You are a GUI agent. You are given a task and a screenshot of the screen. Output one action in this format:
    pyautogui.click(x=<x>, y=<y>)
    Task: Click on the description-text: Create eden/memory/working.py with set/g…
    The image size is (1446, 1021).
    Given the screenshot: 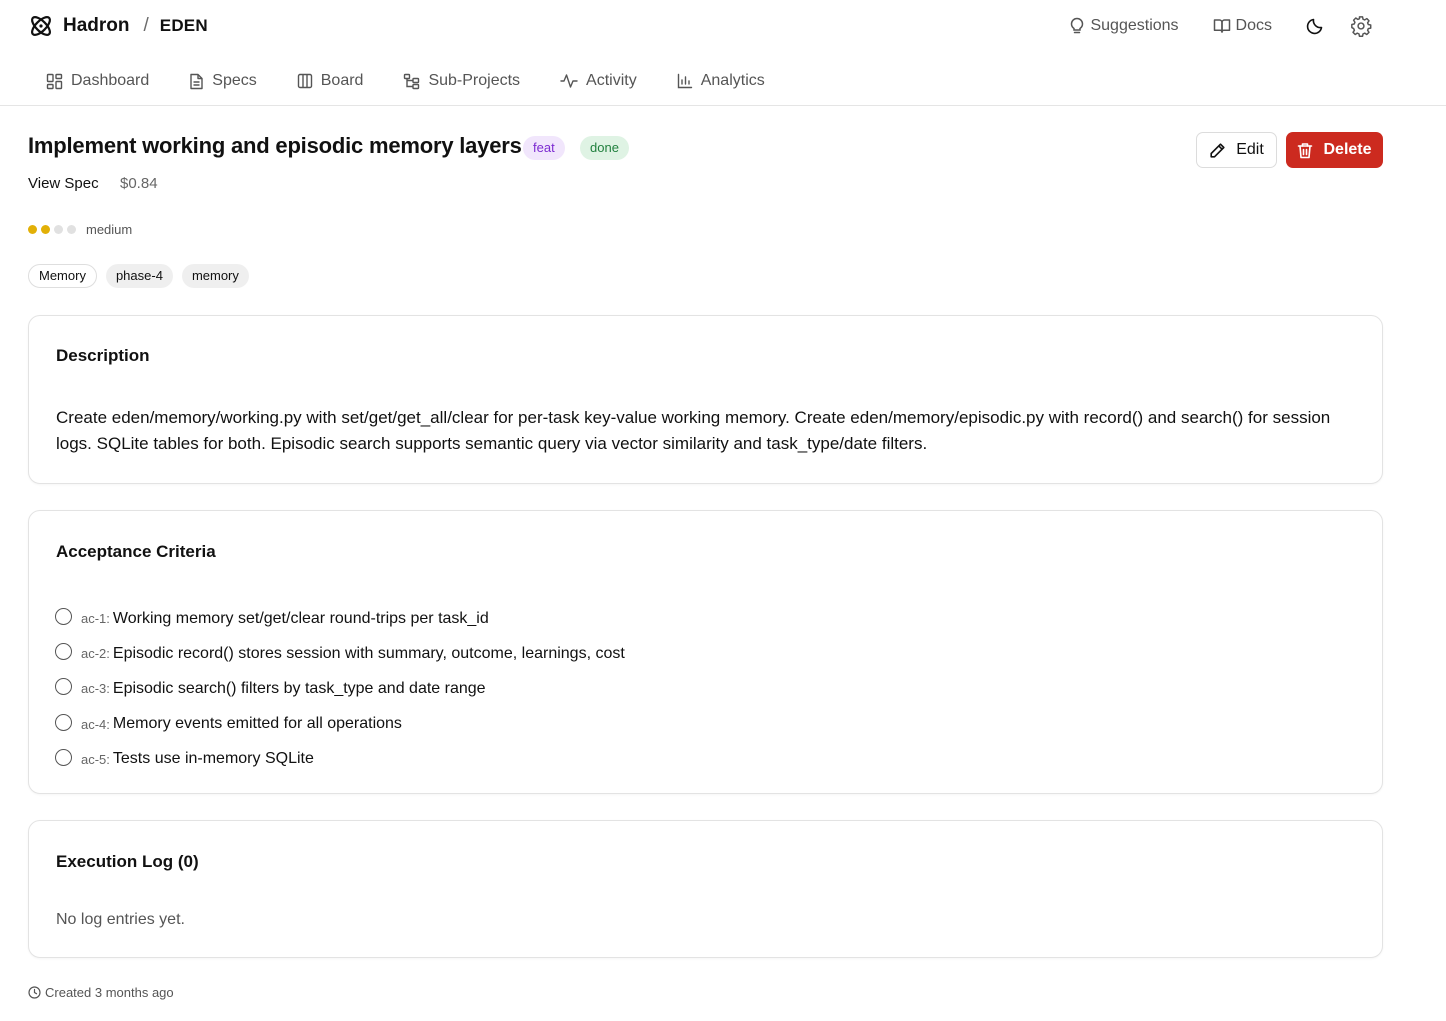 What is the action you would take?
    pyautogui.click(x=693, y=430)
    